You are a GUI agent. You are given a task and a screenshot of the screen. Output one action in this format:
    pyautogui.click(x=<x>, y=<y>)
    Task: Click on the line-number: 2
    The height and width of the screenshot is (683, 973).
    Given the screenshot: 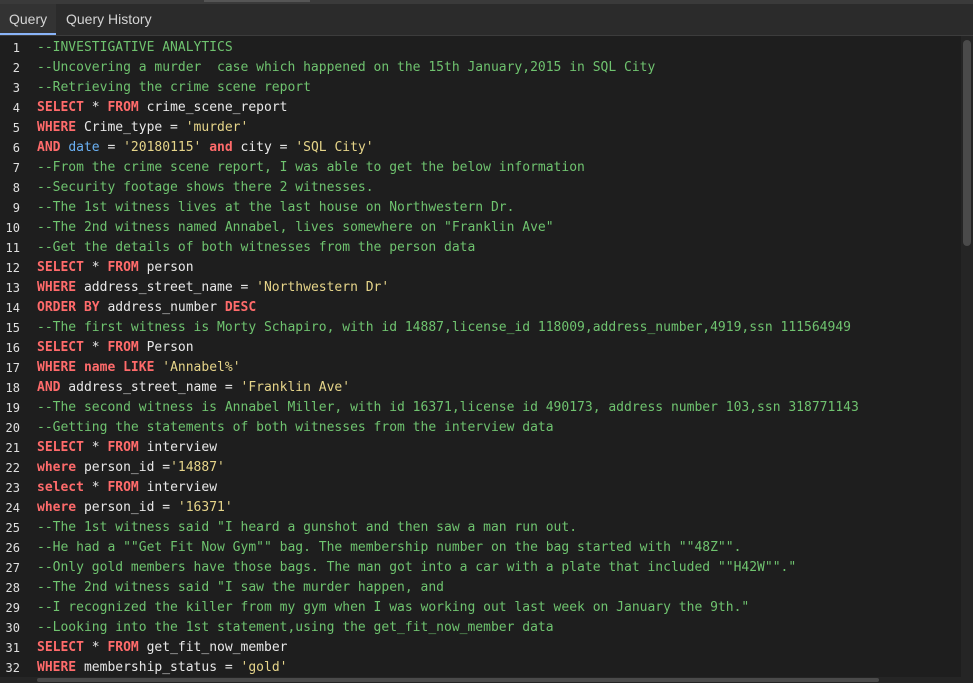 What is the action you would take?
    pyautogui.click(x=16, y=68)
    